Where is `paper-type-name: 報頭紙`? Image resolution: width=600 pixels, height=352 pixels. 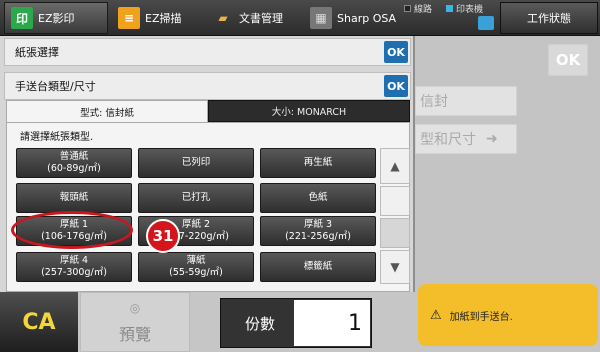 paper-type-name: 報頭紙 is located at coordinates (74, 197).